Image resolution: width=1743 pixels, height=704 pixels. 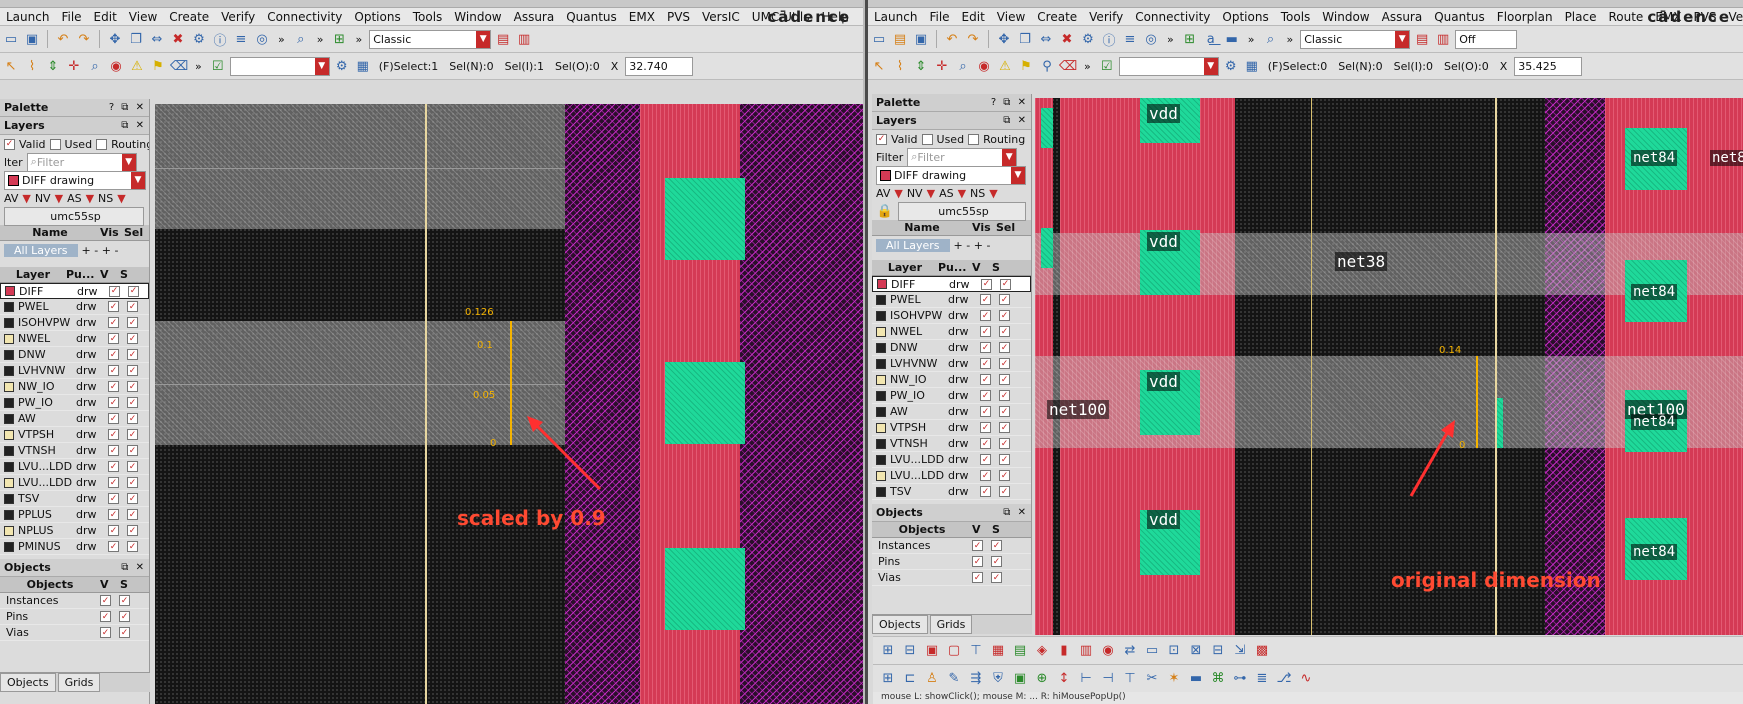 What do you see at coordinates (642, 17) in the screenshot?
I see `menu-emx: EMX` at bounding box center [642, 17].